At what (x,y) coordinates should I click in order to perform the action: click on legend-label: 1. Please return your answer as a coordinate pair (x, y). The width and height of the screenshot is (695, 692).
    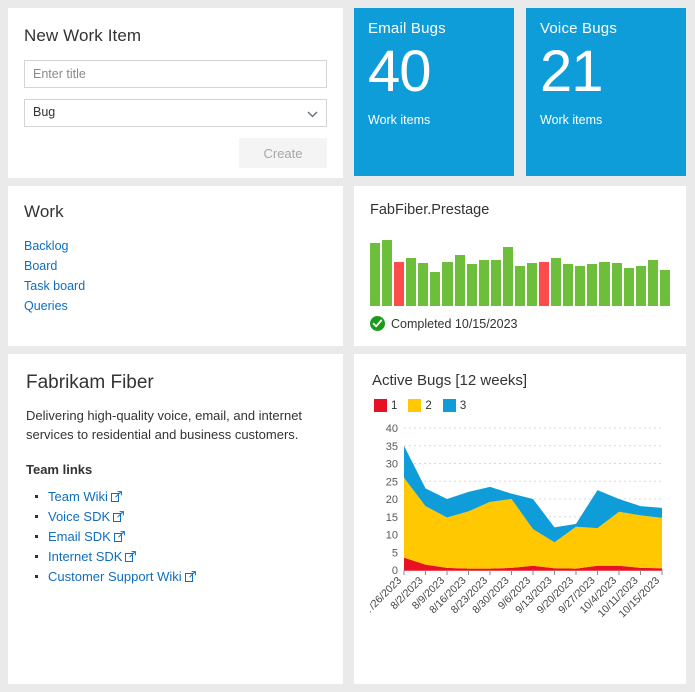
    Looking at the image, I should click on (394, 405).